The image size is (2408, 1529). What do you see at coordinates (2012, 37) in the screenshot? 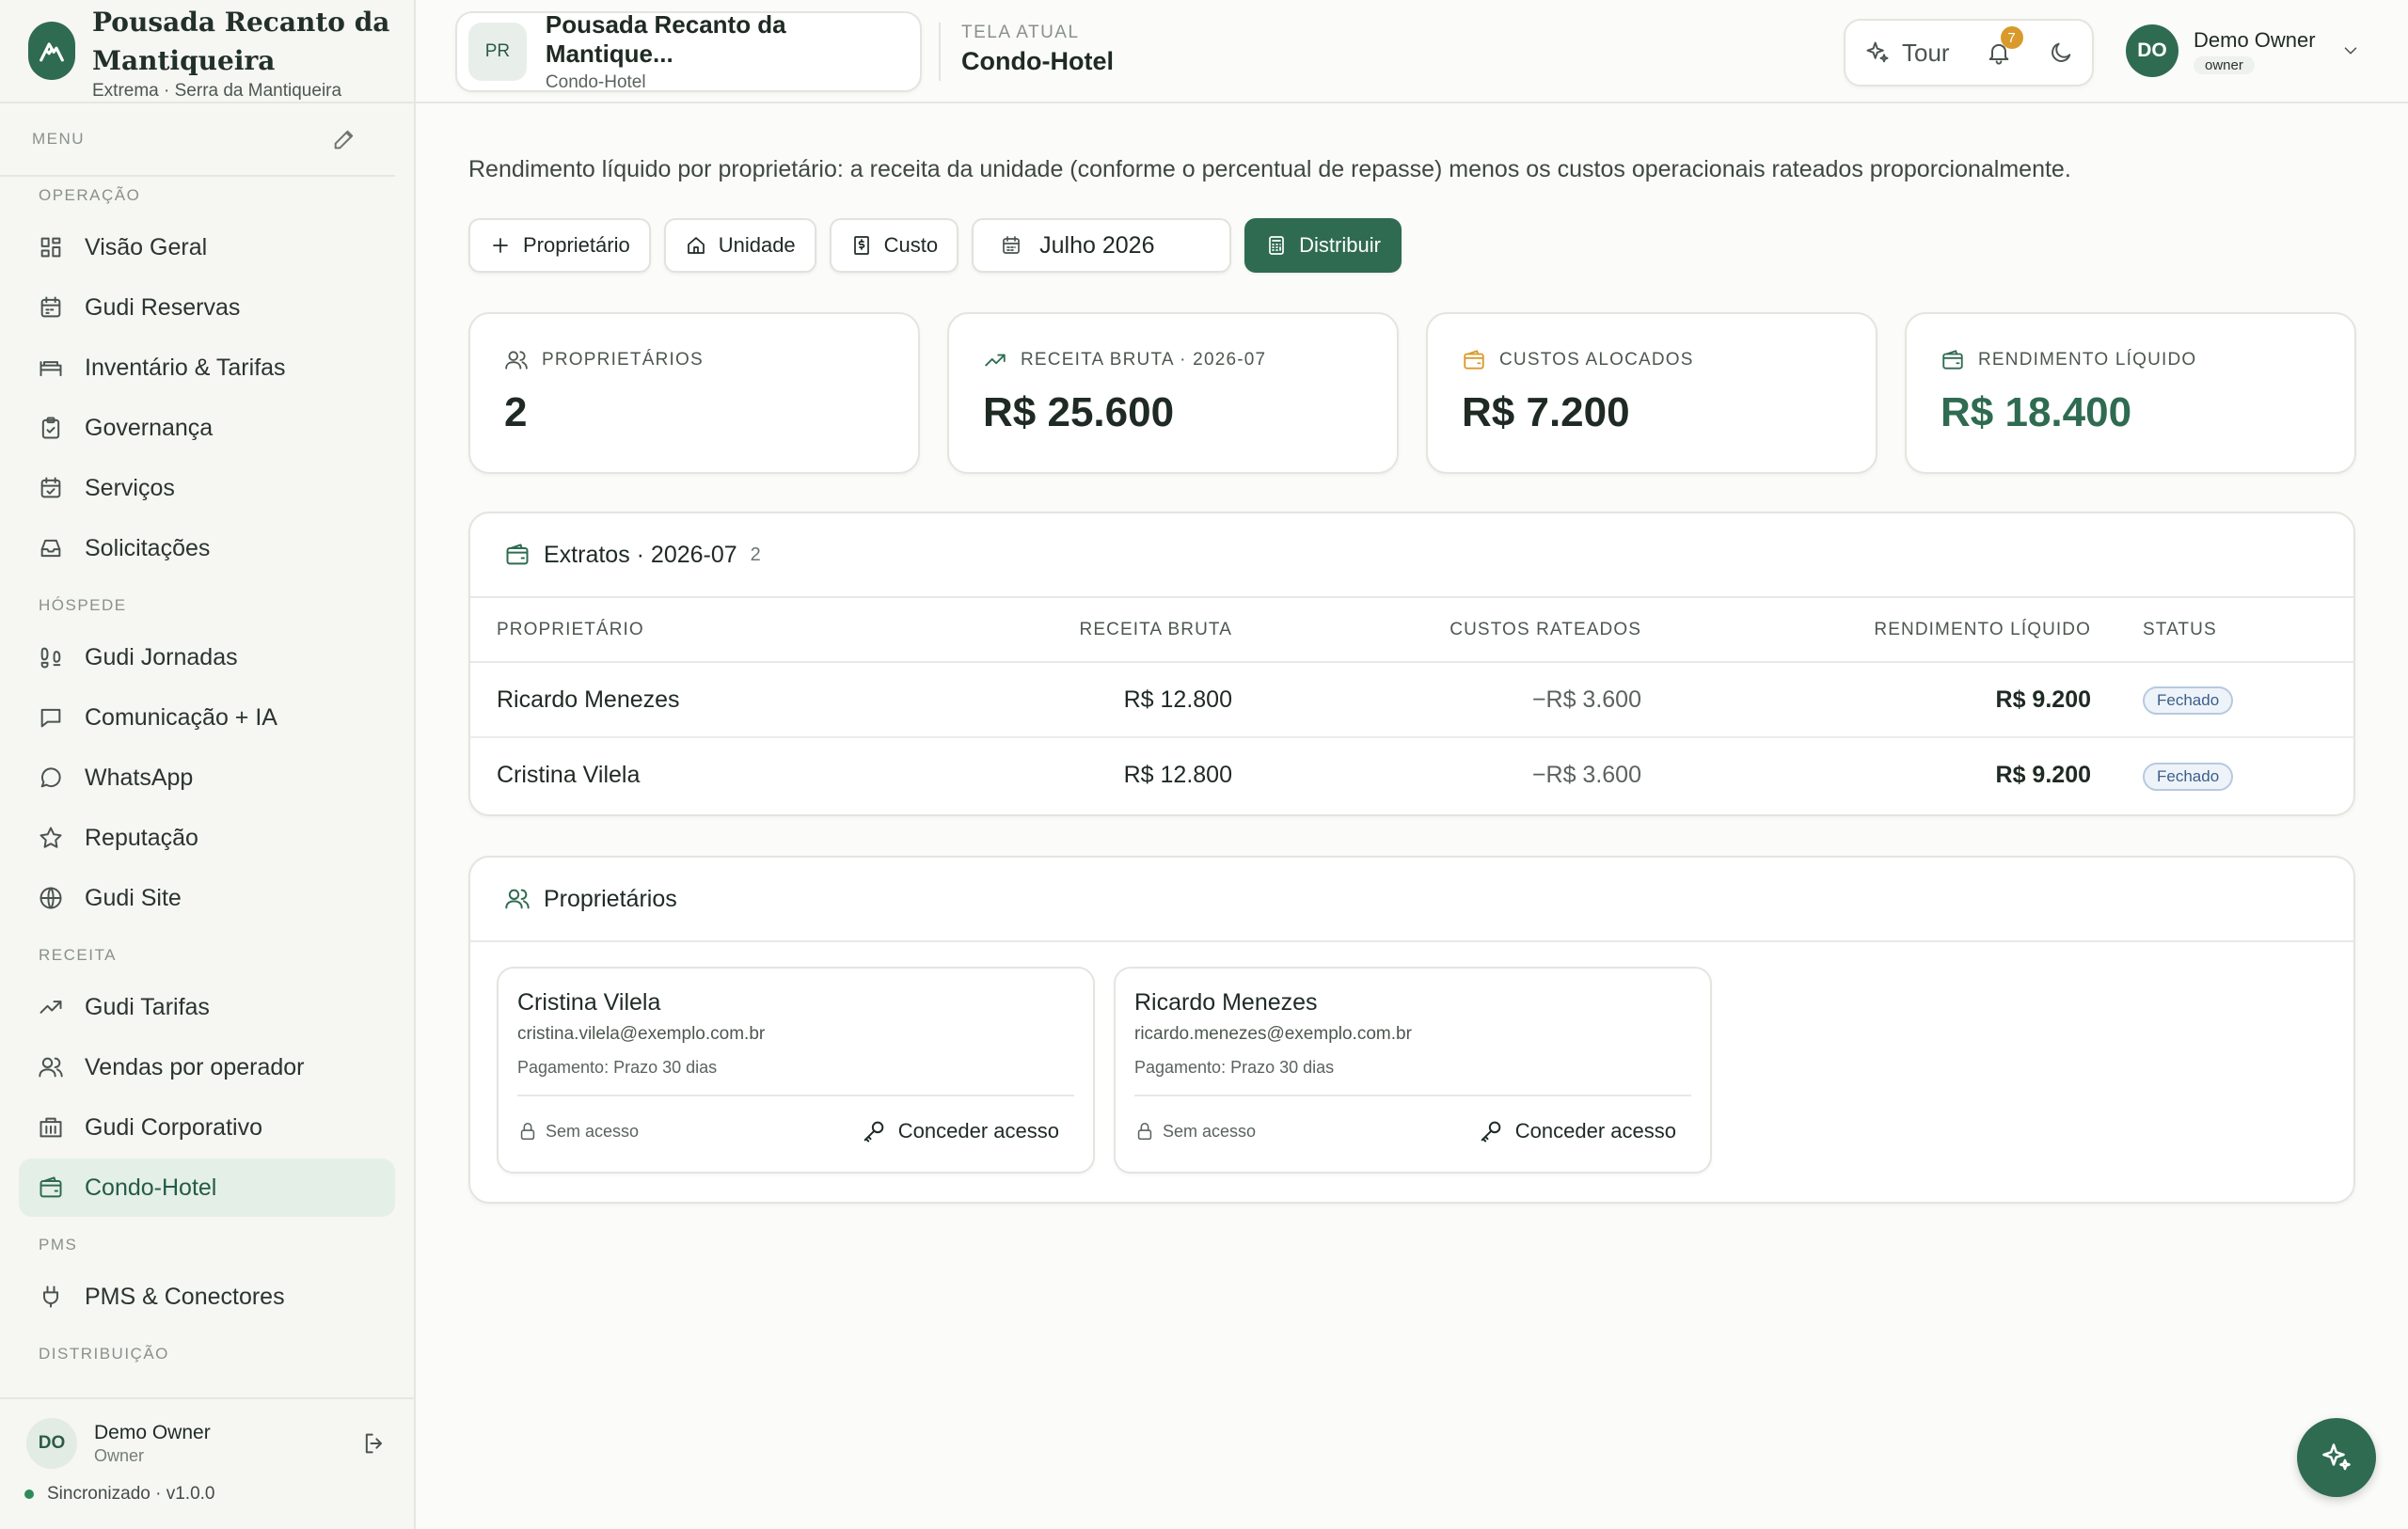
I see `notification-badge: 7` at bounding box center [2012, 37].